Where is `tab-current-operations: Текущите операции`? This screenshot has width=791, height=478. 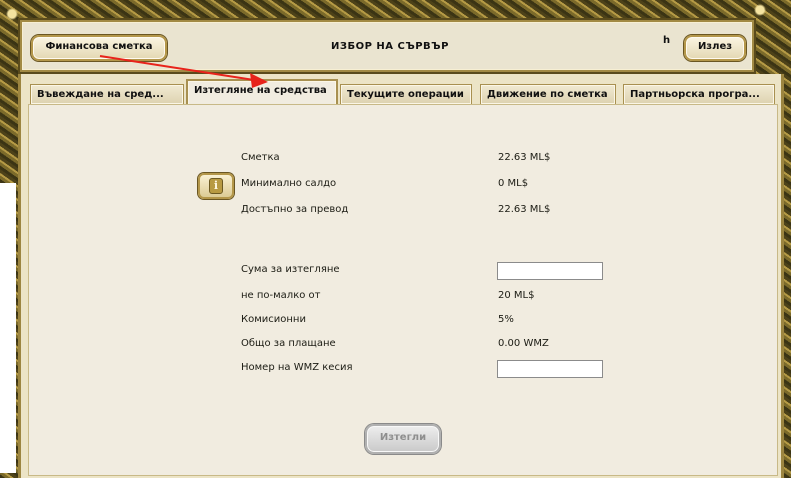
tab-current-operations: Текущите операции is located at coordinates (406, 94).